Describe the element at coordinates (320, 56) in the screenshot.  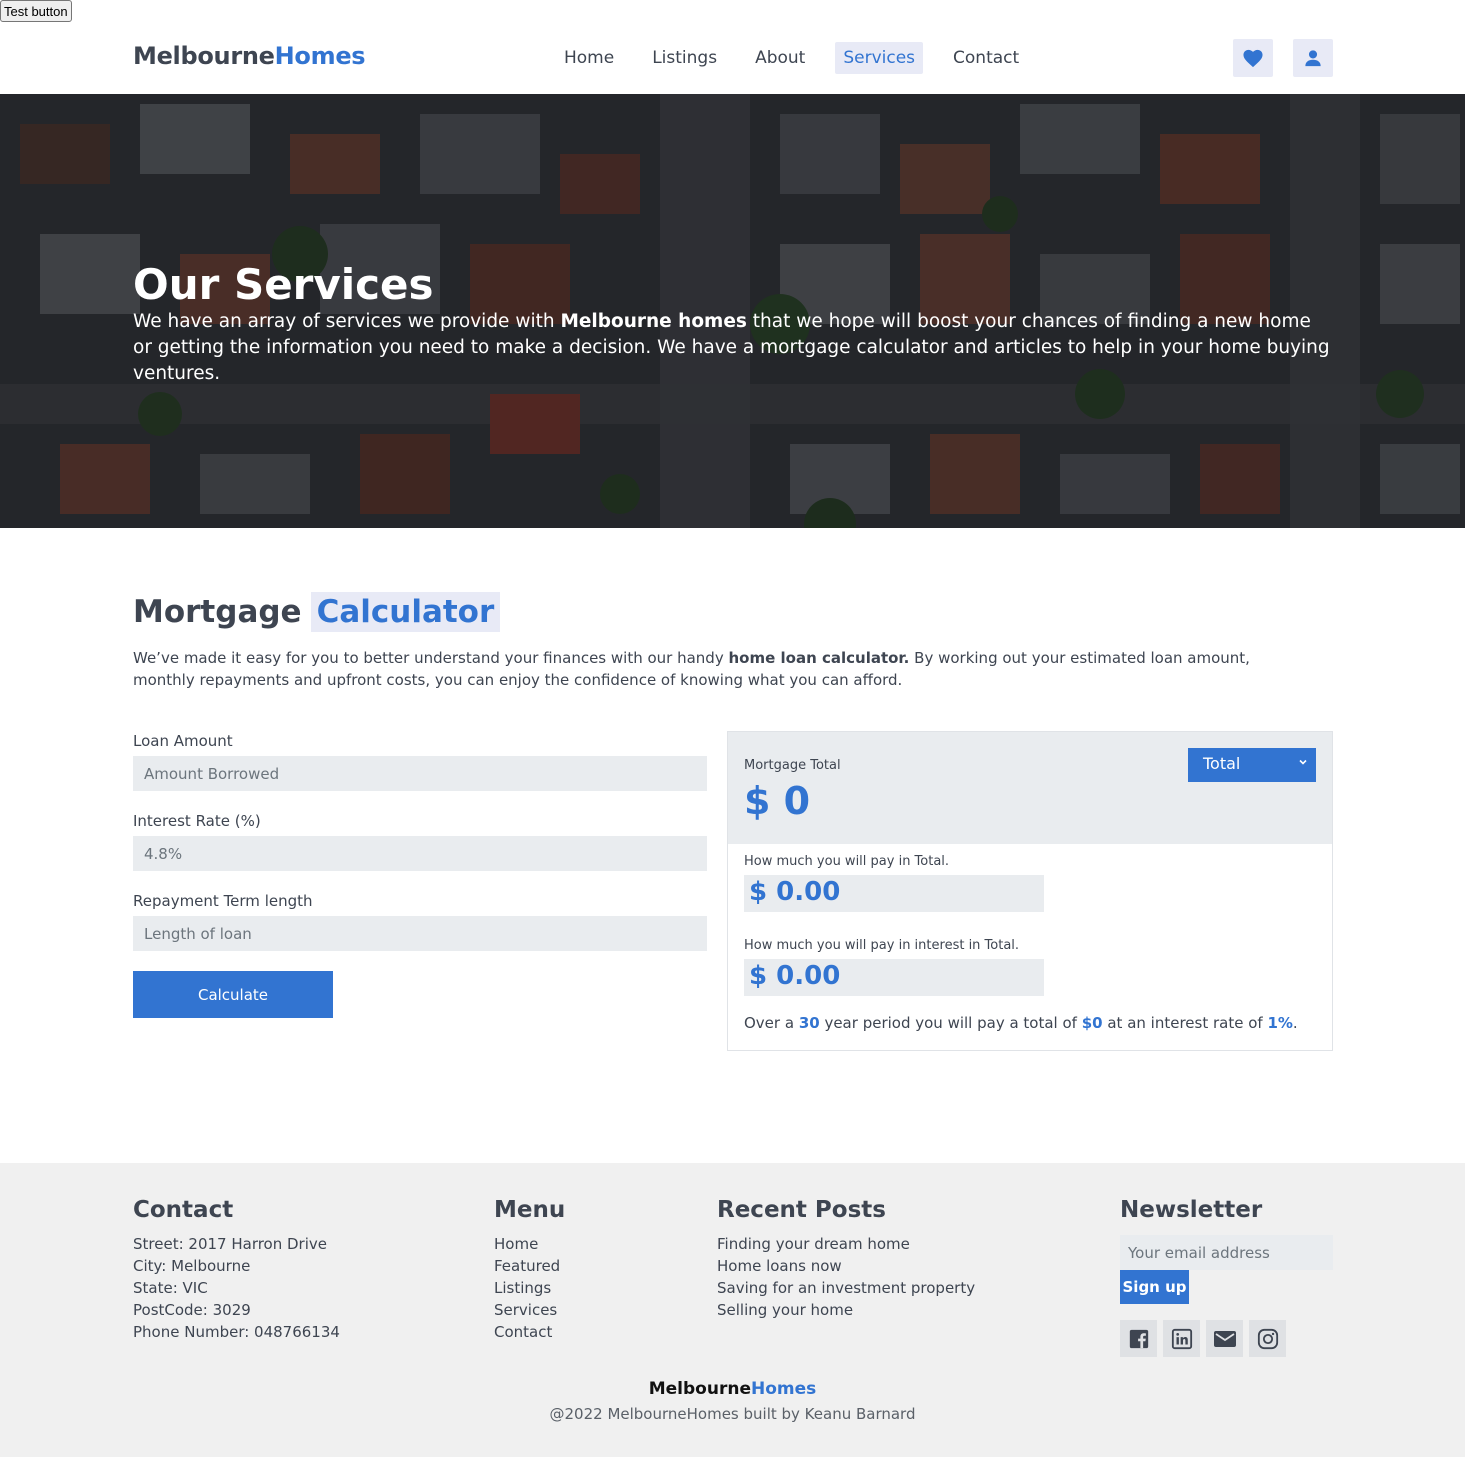
I see `brand-accent: Homes` at that location.